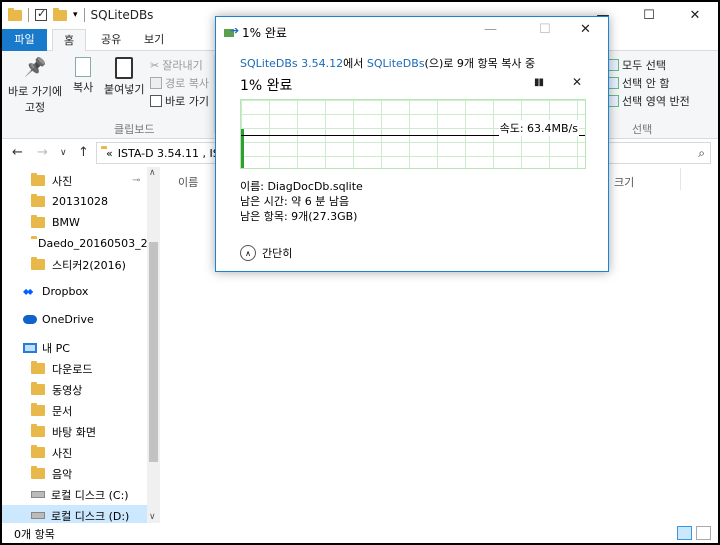 The image size is (720, 545). What do you see at coordinates (231, 31) in the screenshot?
I see `copy-icon: ➔` at bounding box center [231, 31].